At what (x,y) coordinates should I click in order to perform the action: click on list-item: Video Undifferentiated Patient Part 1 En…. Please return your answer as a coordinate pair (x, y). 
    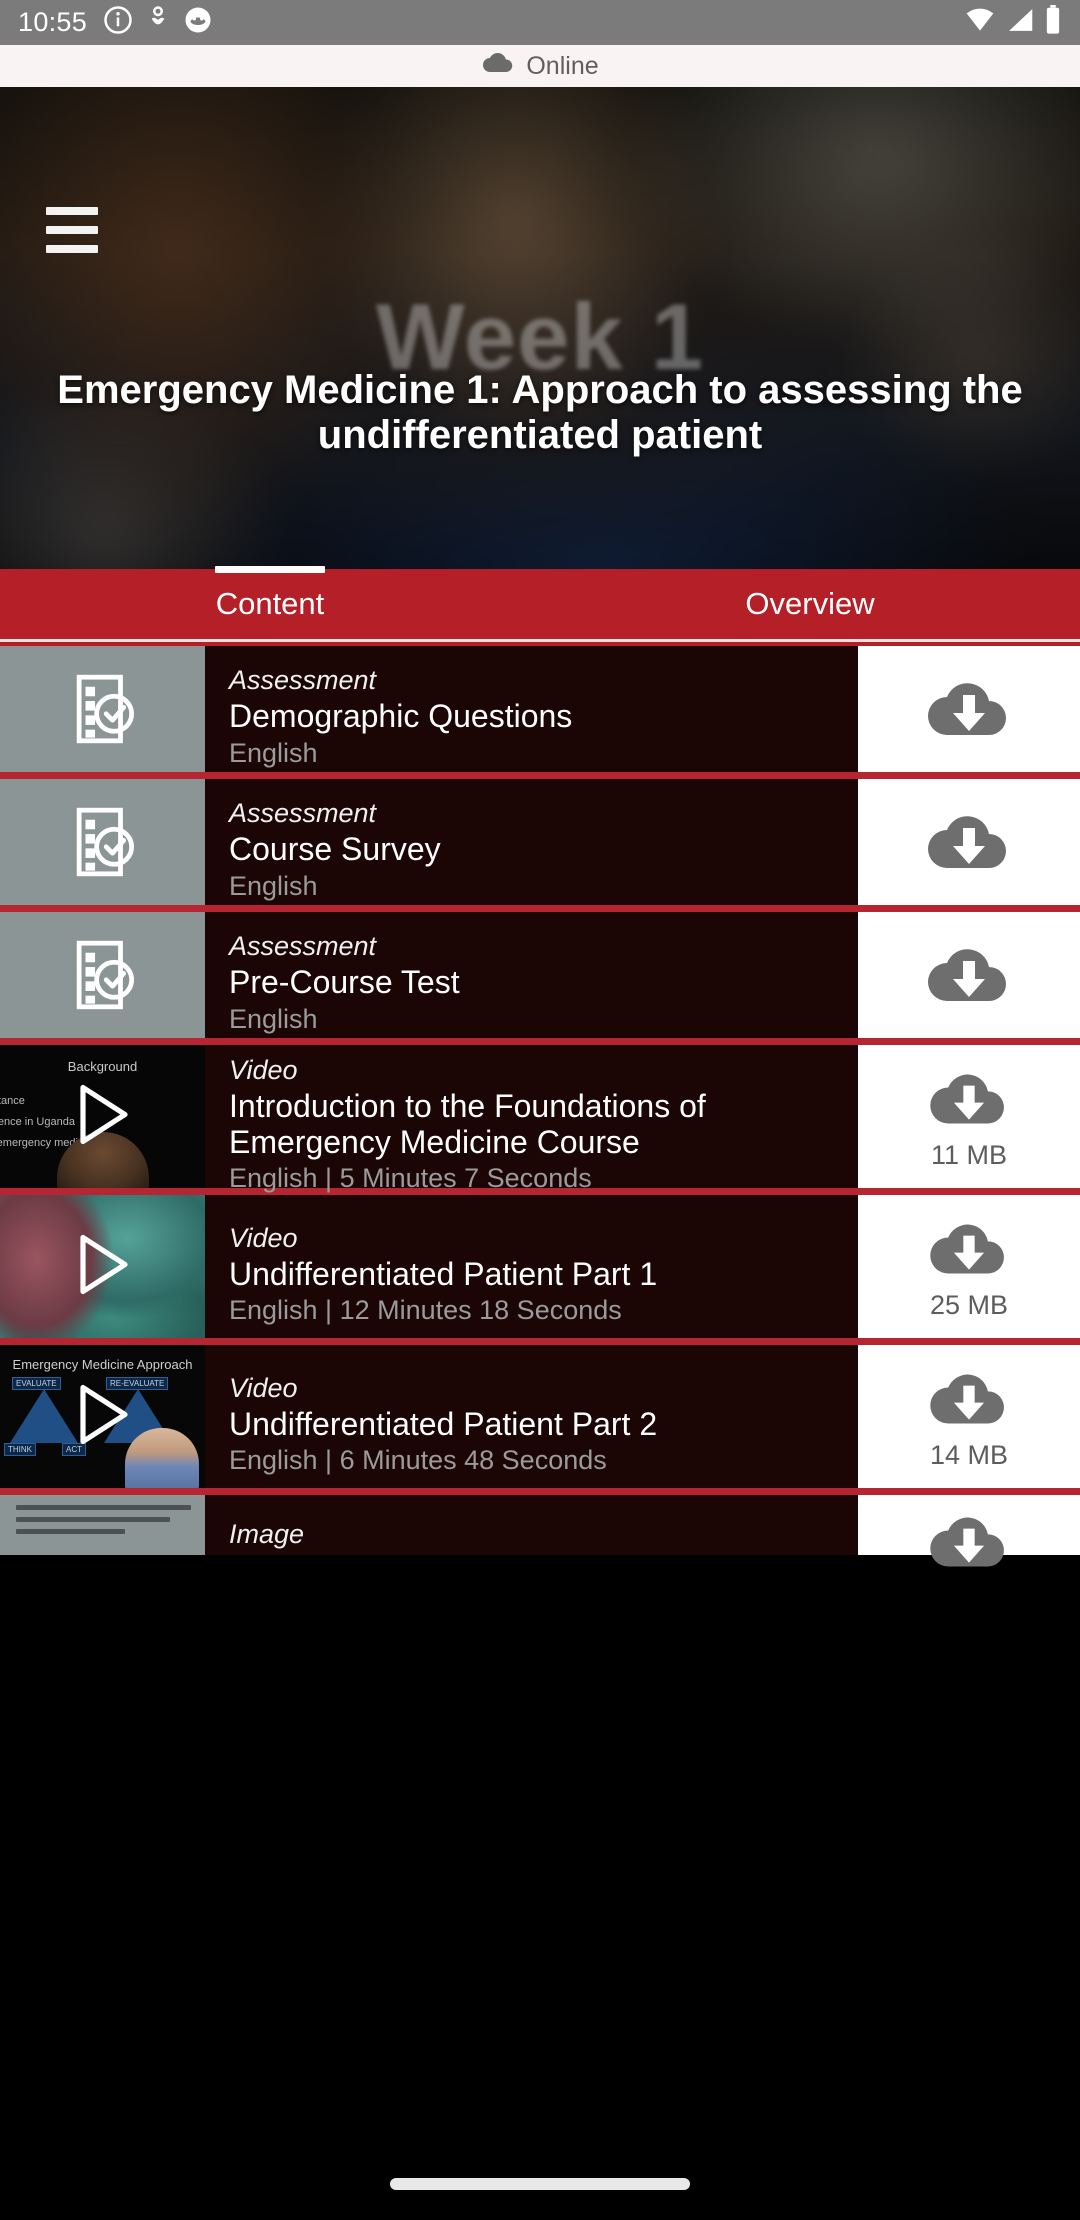
    Looking at the image, I should click on (540, 1270).